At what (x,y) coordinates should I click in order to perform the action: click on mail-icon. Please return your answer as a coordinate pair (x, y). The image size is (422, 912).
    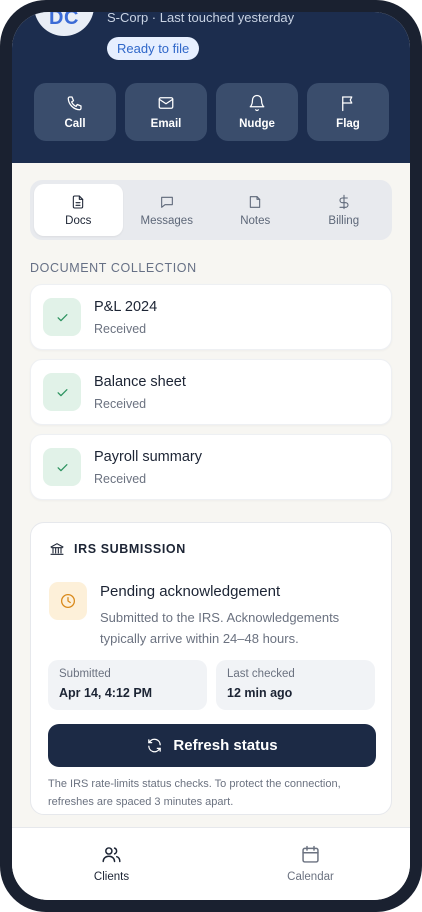
    Looking at the image, I should click on (166, 103).